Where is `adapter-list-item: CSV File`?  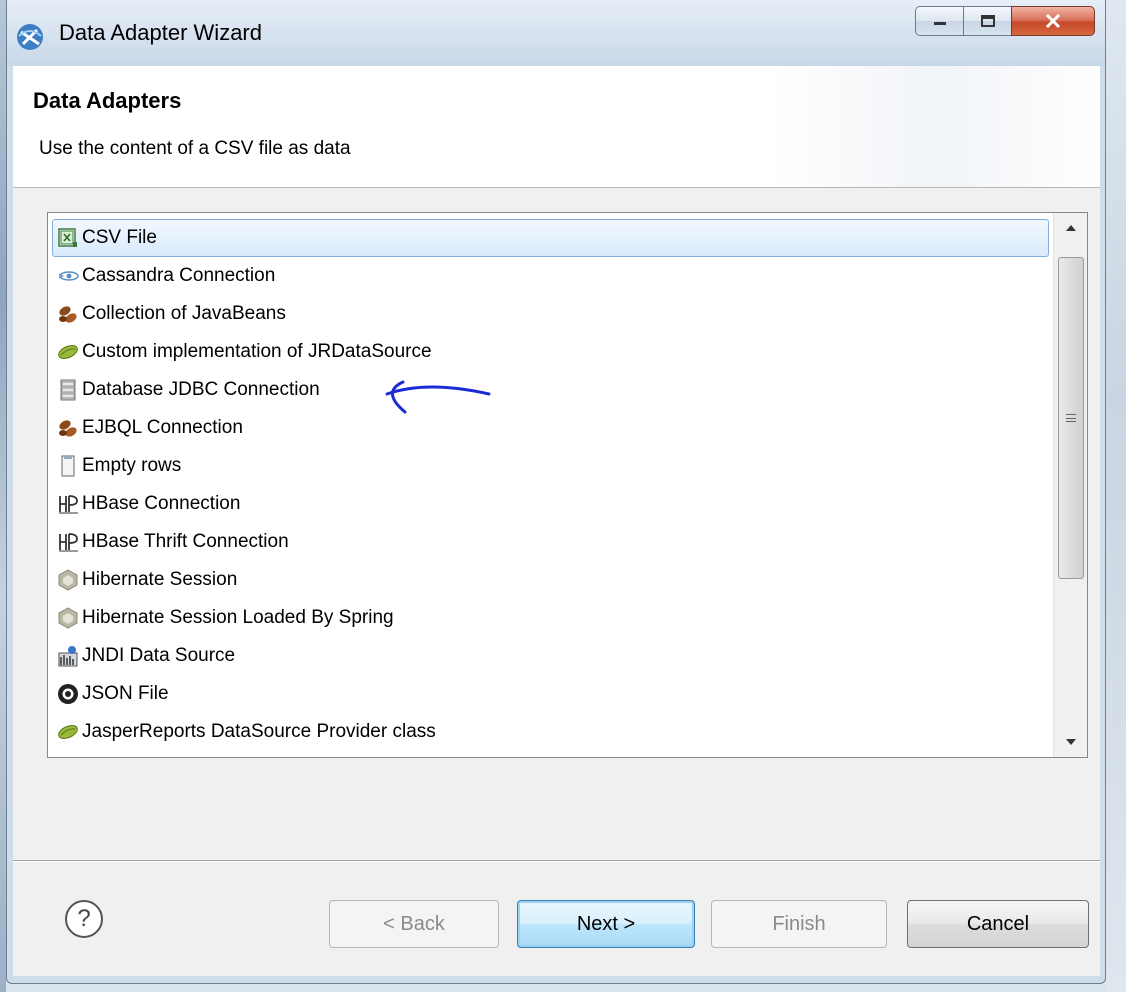 adapter-list-item: CSV File is located at coordinates (550, 238).